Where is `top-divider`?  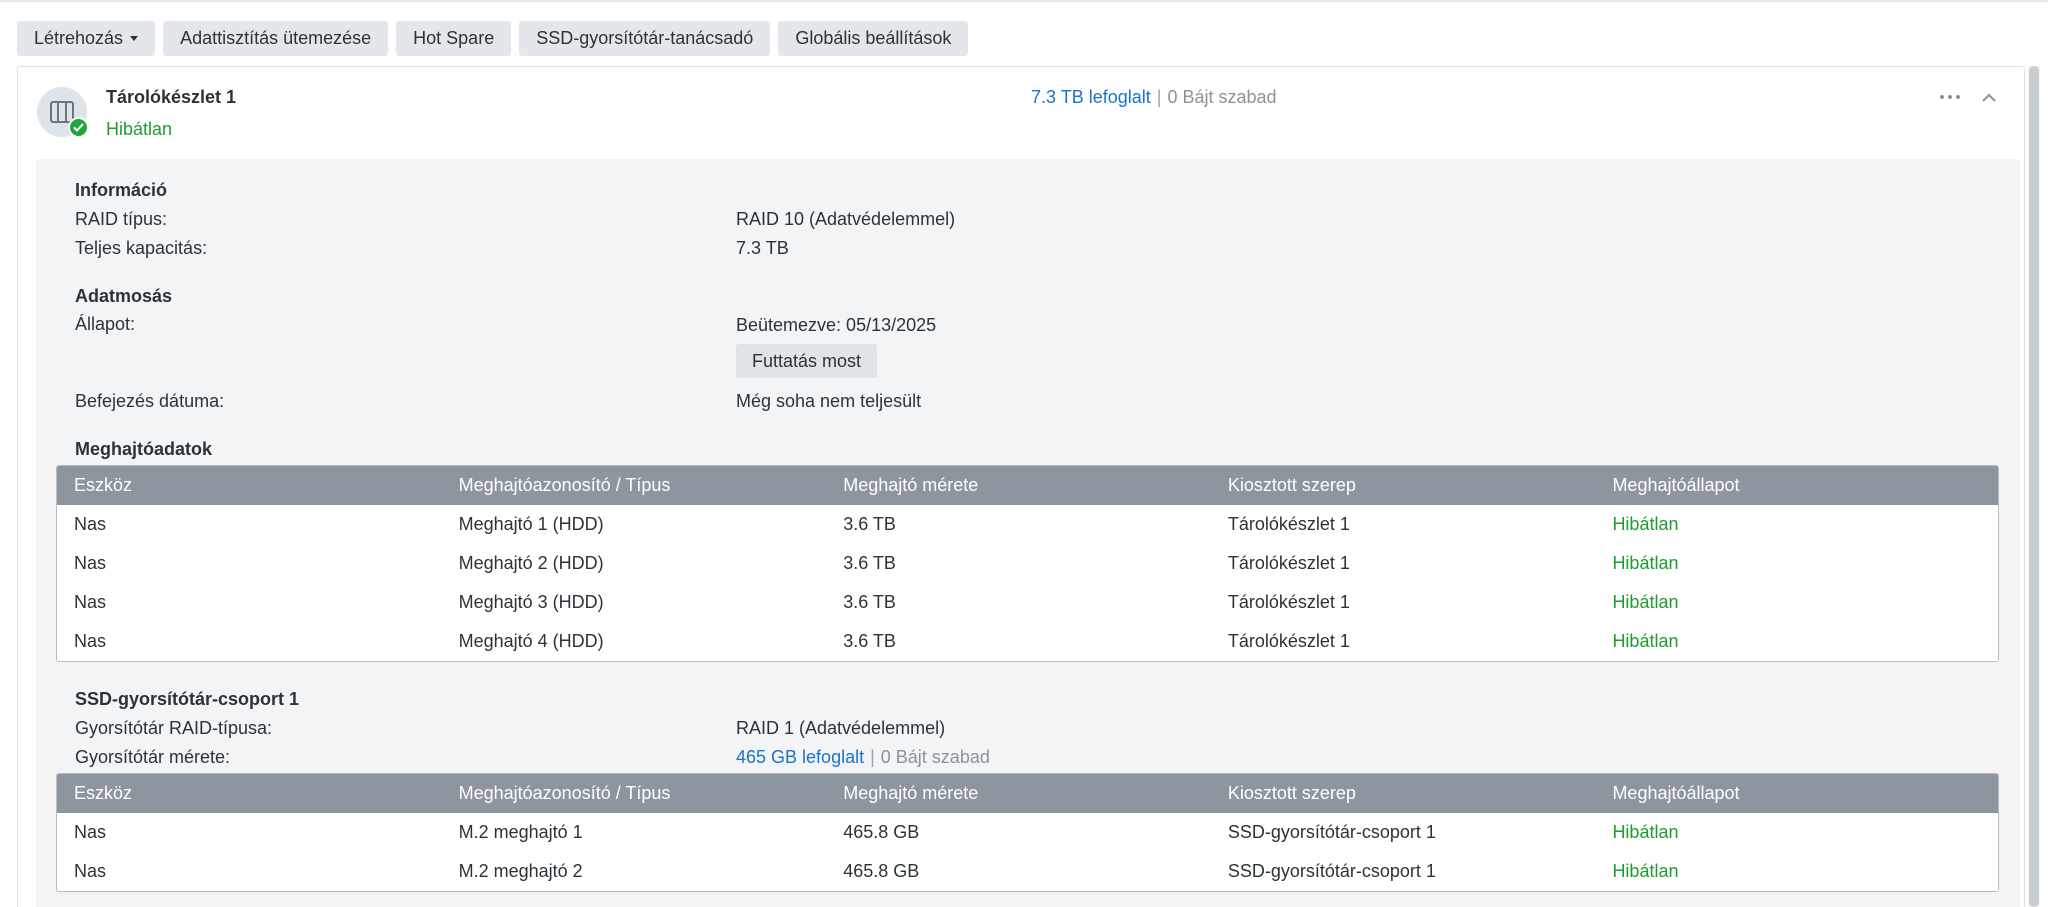
top-divider is located at coordinates (1024, 1).